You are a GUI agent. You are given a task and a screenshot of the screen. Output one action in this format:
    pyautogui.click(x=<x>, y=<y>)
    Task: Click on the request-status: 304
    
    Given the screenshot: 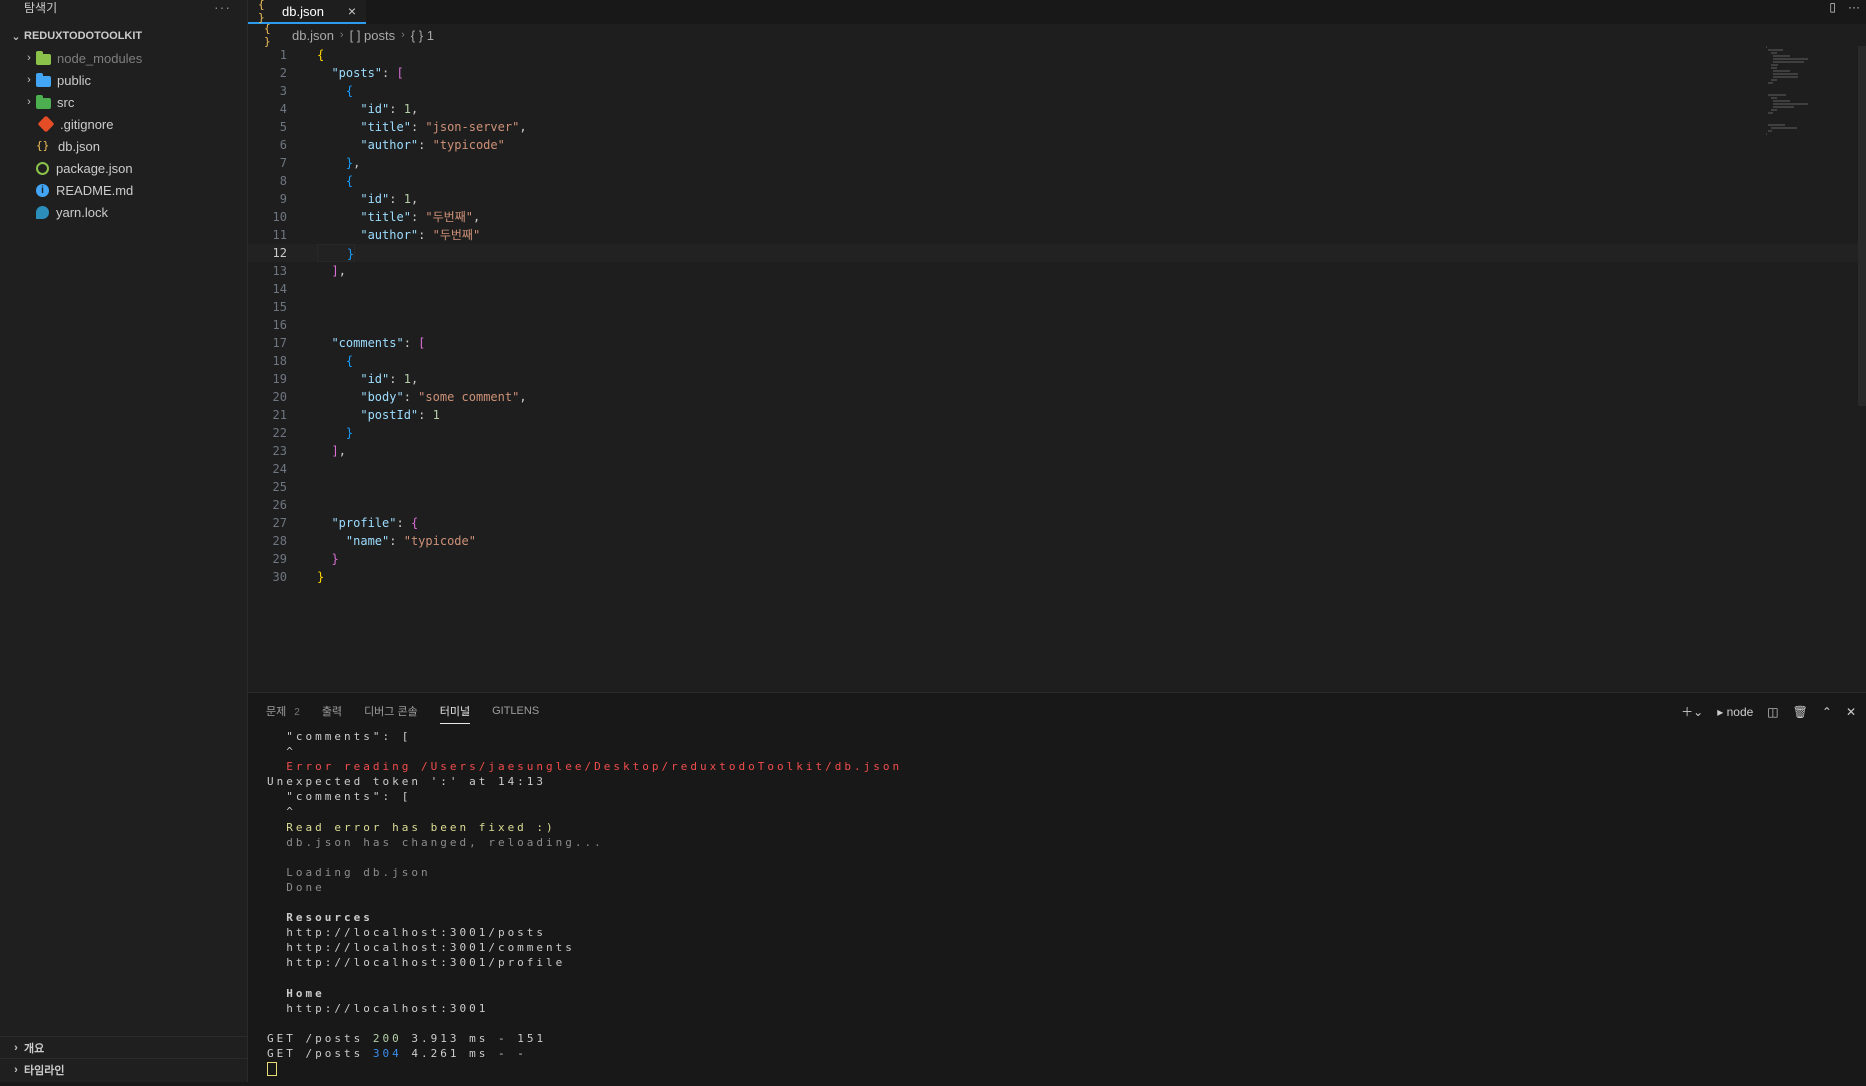 What is the action you would take?
    pyautogui.click(x=387, y=1053)
    